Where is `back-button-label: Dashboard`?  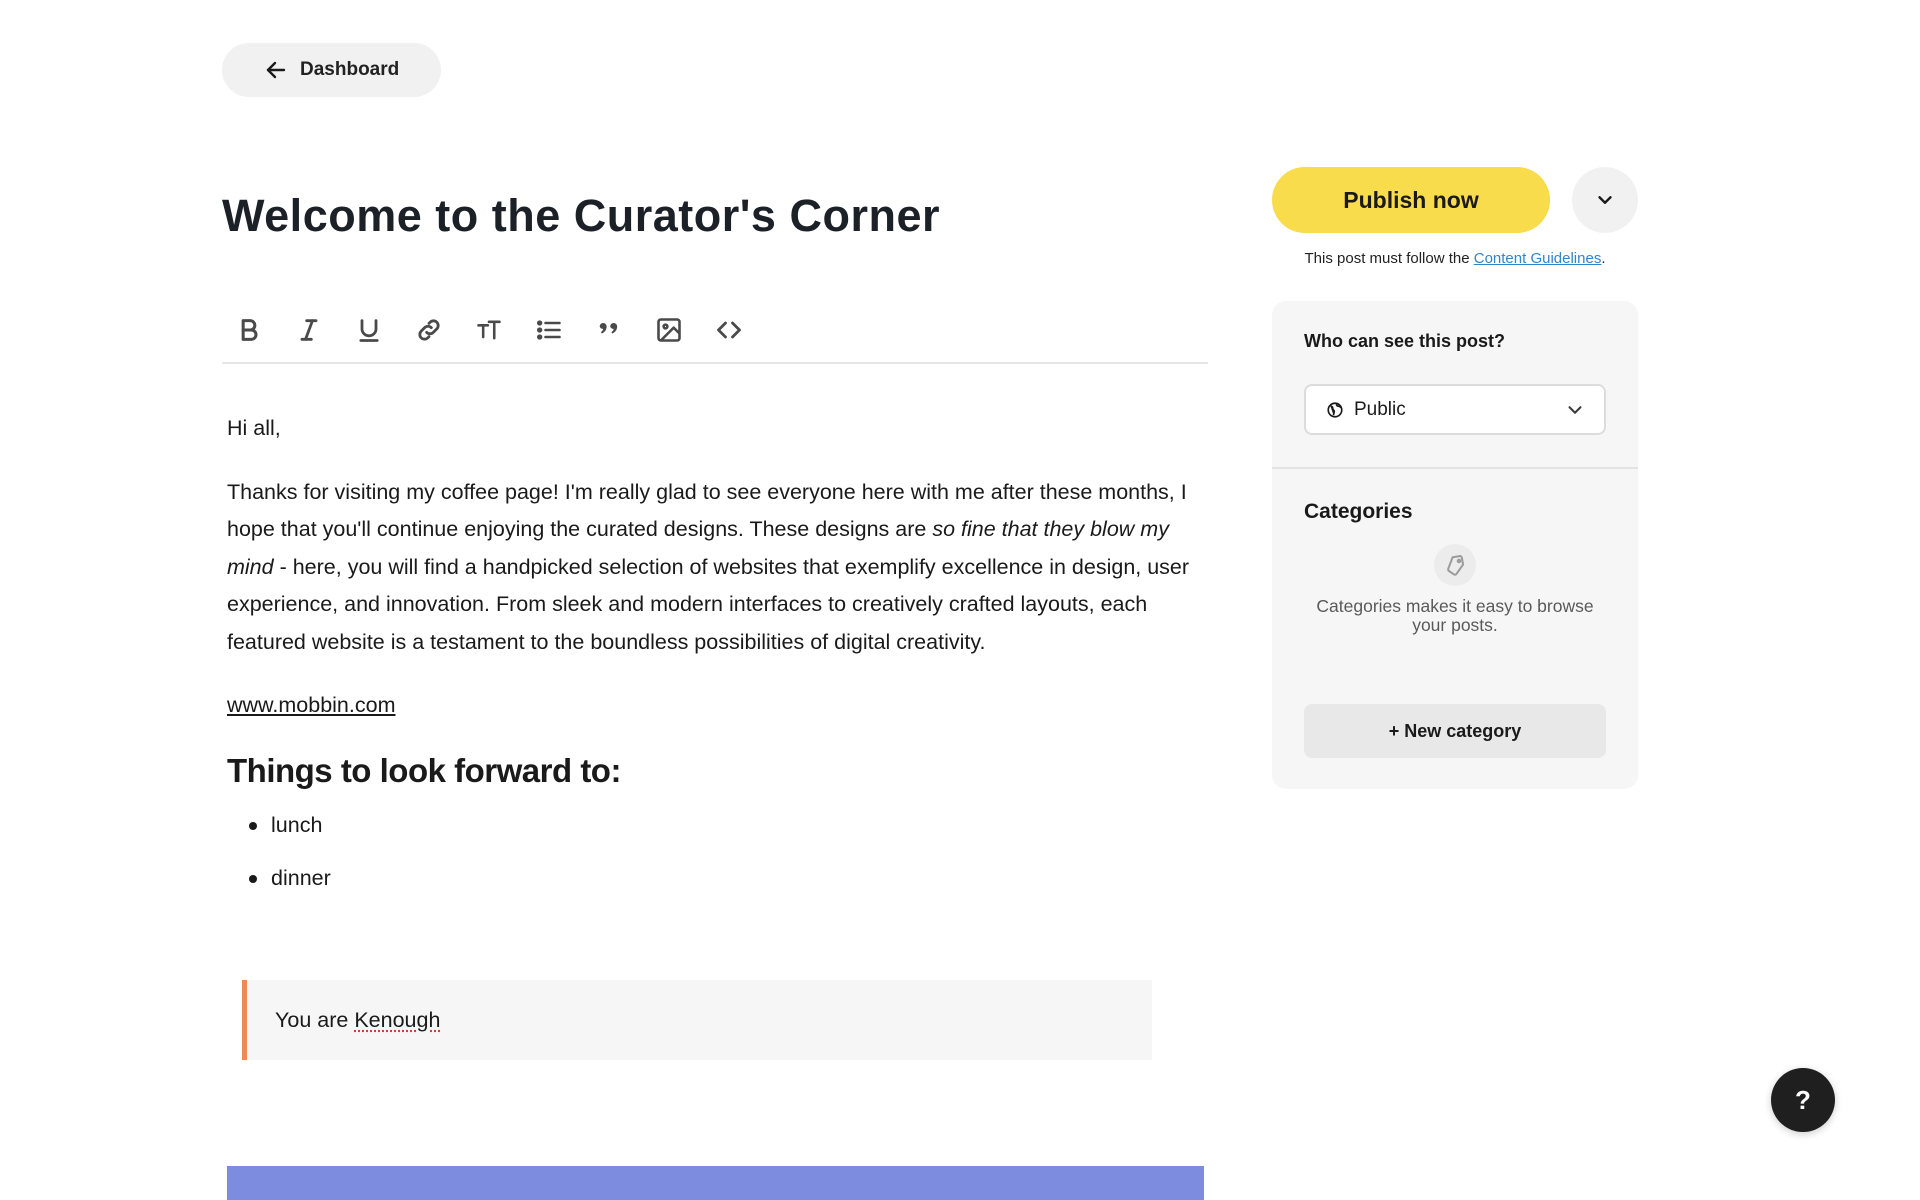
back-button-label: Dashboard is located at coordinates (349, 70).